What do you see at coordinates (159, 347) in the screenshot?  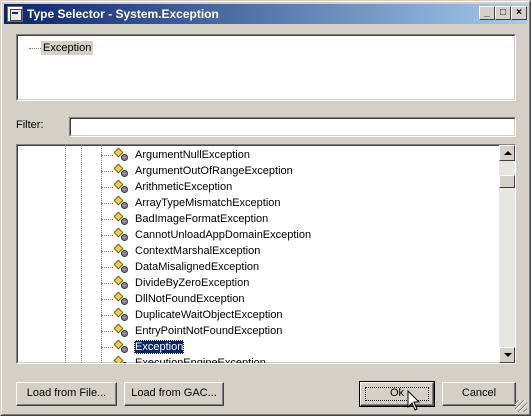 I see `type-list-item-label: Exception` at bounding box center [159, 347].